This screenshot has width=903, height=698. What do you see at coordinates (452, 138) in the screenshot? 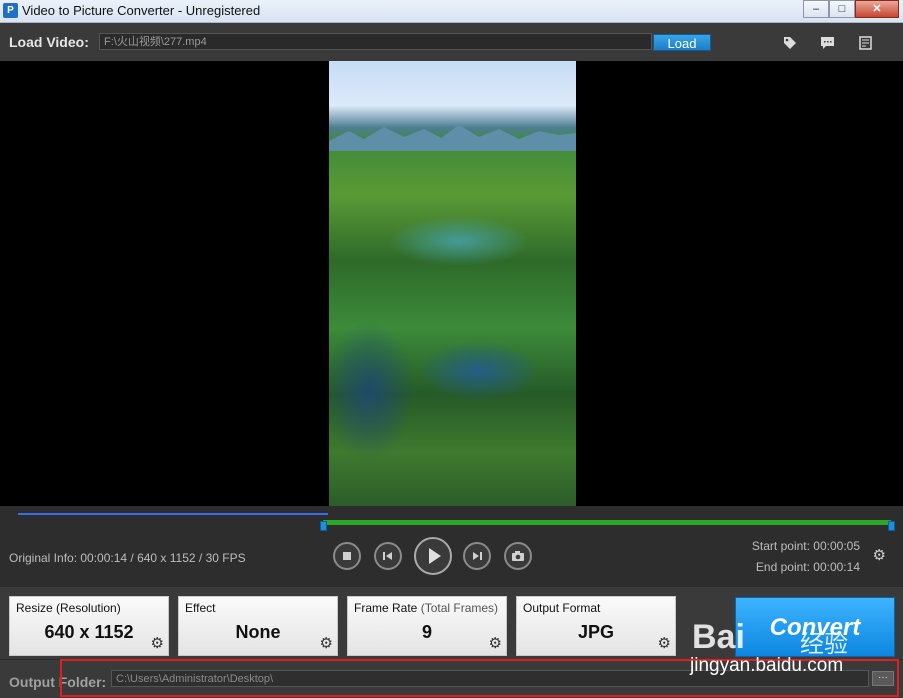
I see `mountain-silhouette` at bounding box center [452, 138].